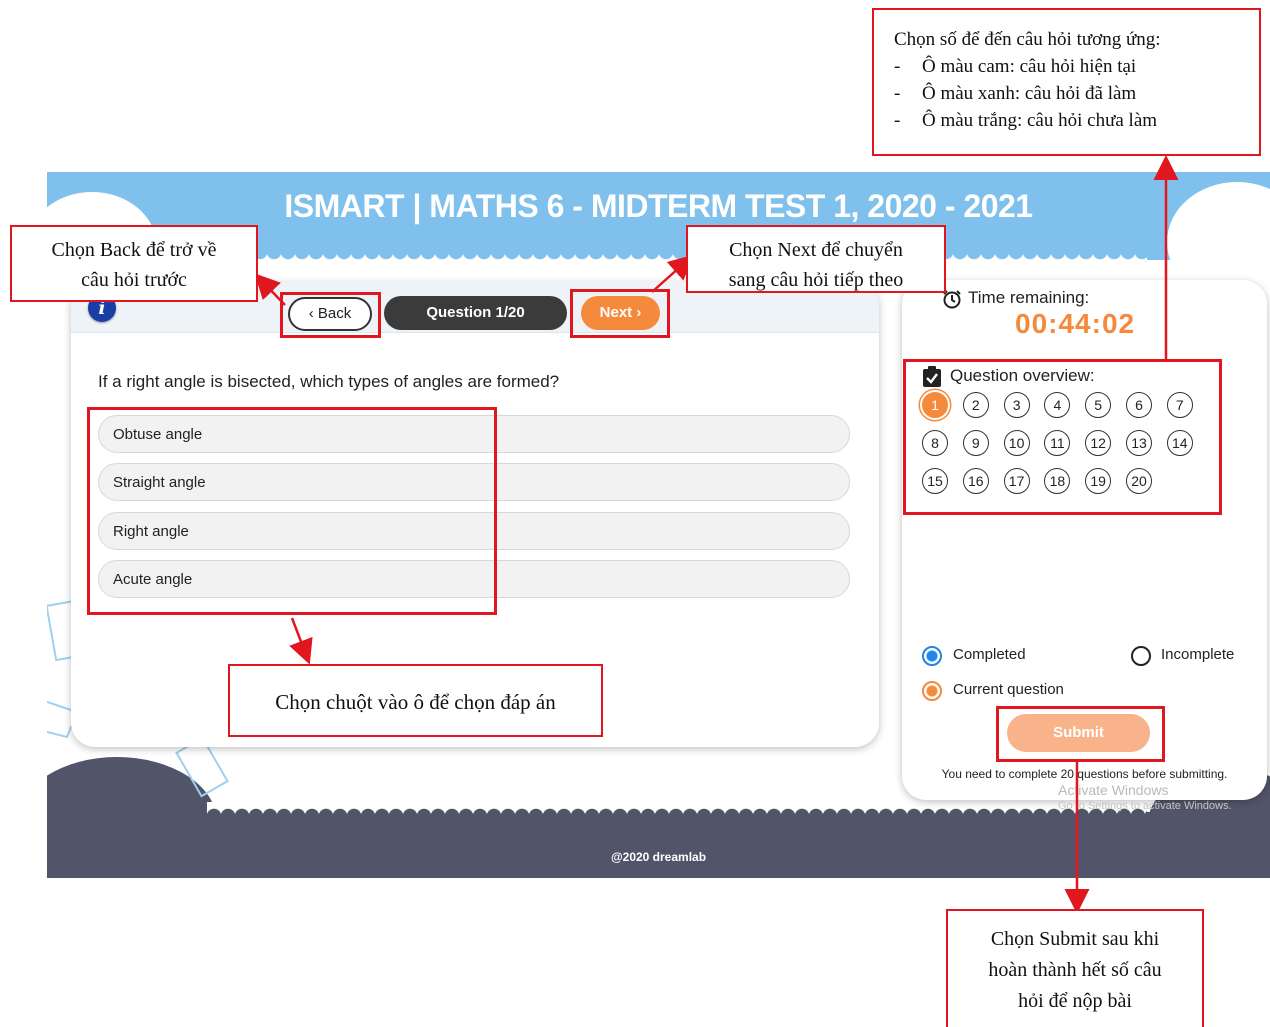 The width and height of the screenshot is (1270, 1027). I want to click on submit-annotation-line-1: Chọn Submit sau khi, so click(1075, 939).